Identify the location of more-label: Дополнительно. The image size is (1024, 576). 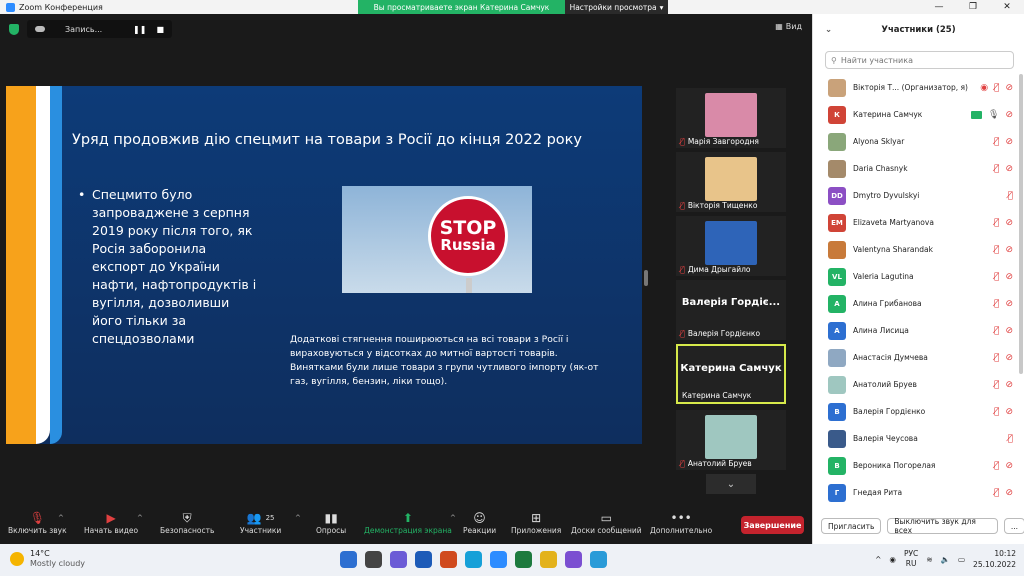
(681, 530).